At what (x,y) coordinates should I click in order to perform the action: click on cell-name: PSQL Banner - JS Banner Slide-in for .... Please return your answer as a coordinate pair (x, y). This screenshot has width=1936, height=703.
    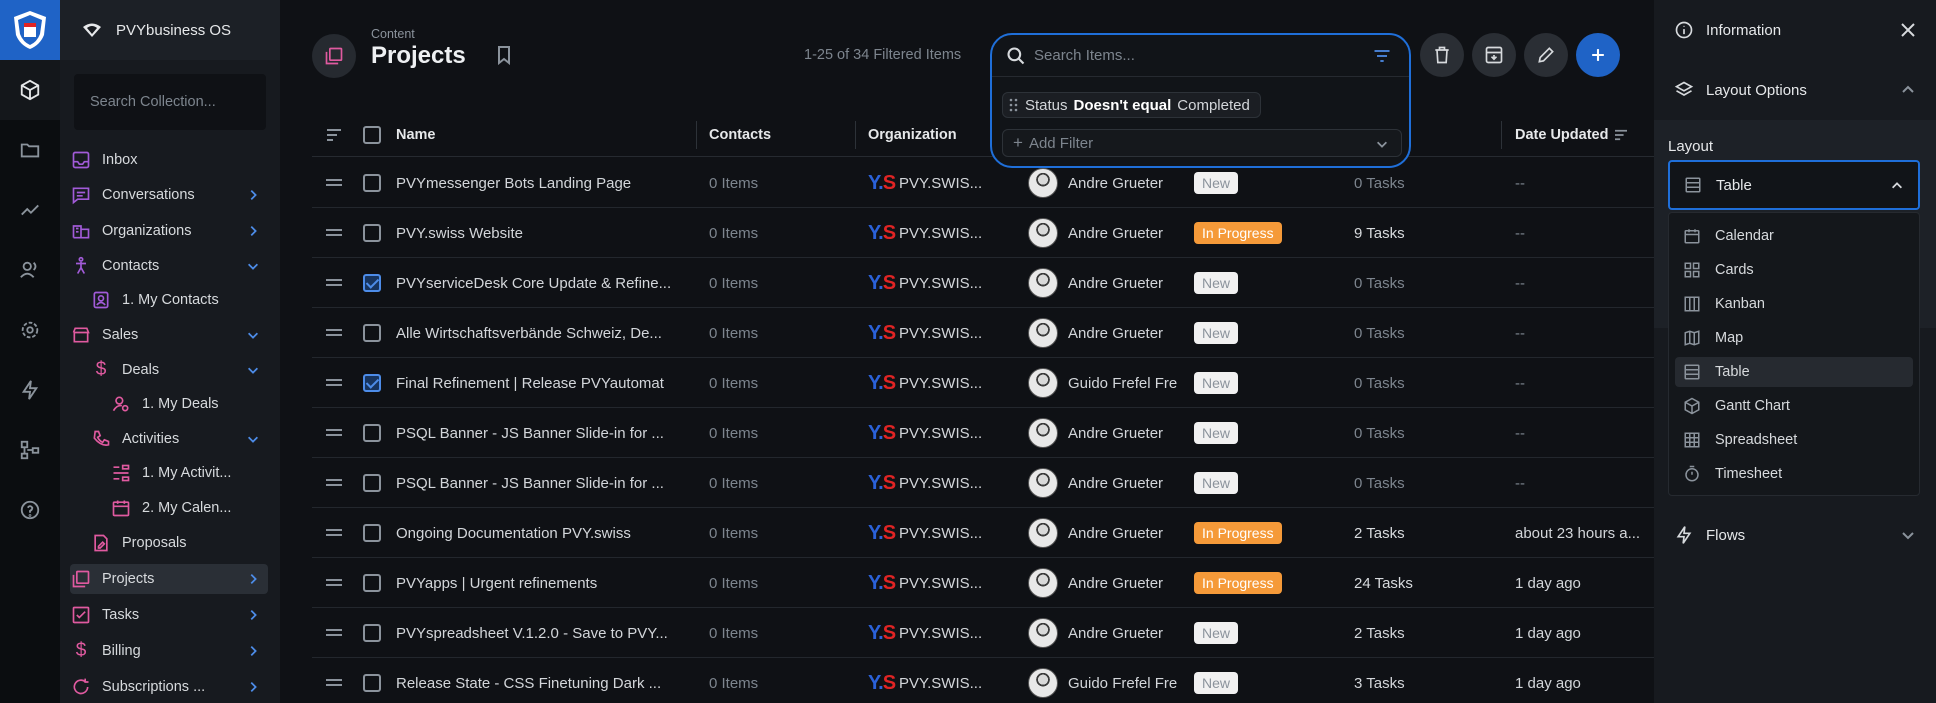
    Looking at the image, I should click on (546, 433).